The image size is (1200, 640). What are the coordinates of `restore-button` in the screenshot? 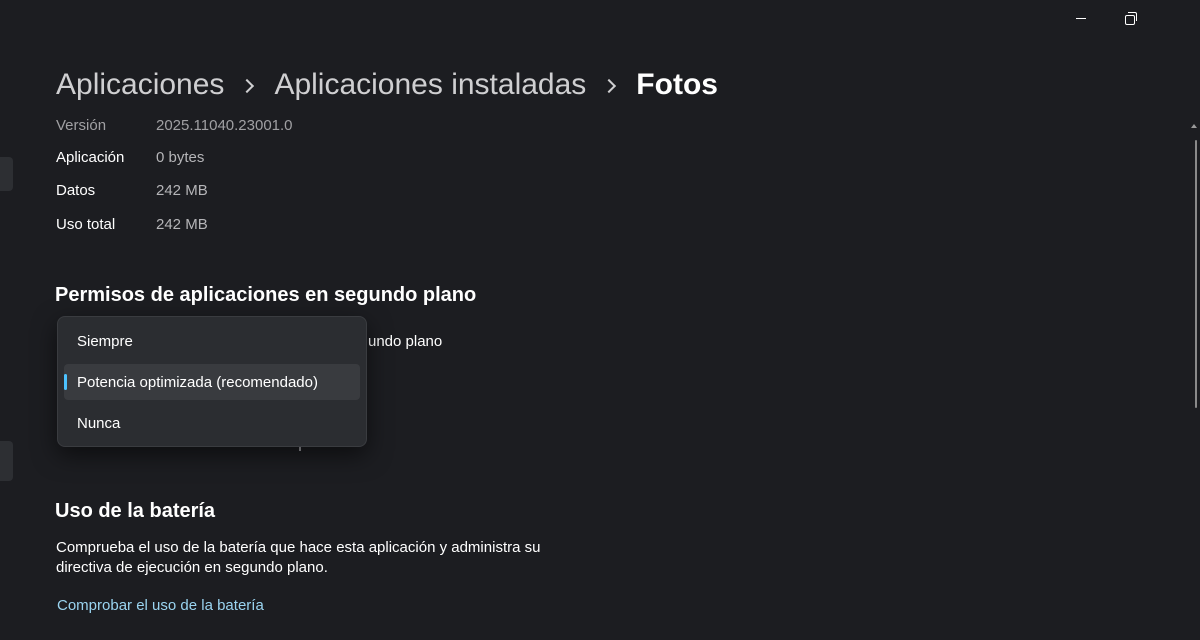 It's located at (1131, 18).